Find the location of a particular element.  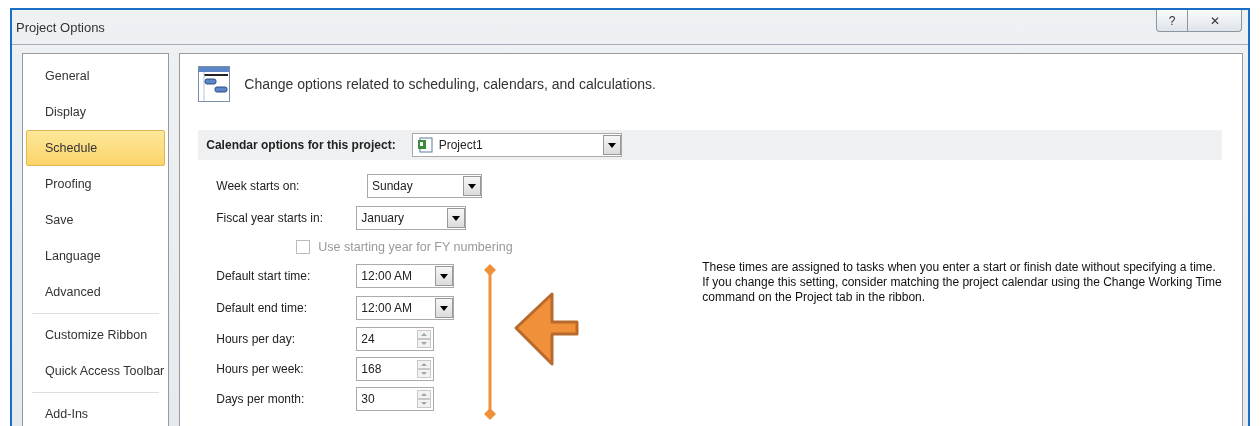

section-description: Change options related to scheduling, calendars, and calculations. is located at coordinates (450, 84).